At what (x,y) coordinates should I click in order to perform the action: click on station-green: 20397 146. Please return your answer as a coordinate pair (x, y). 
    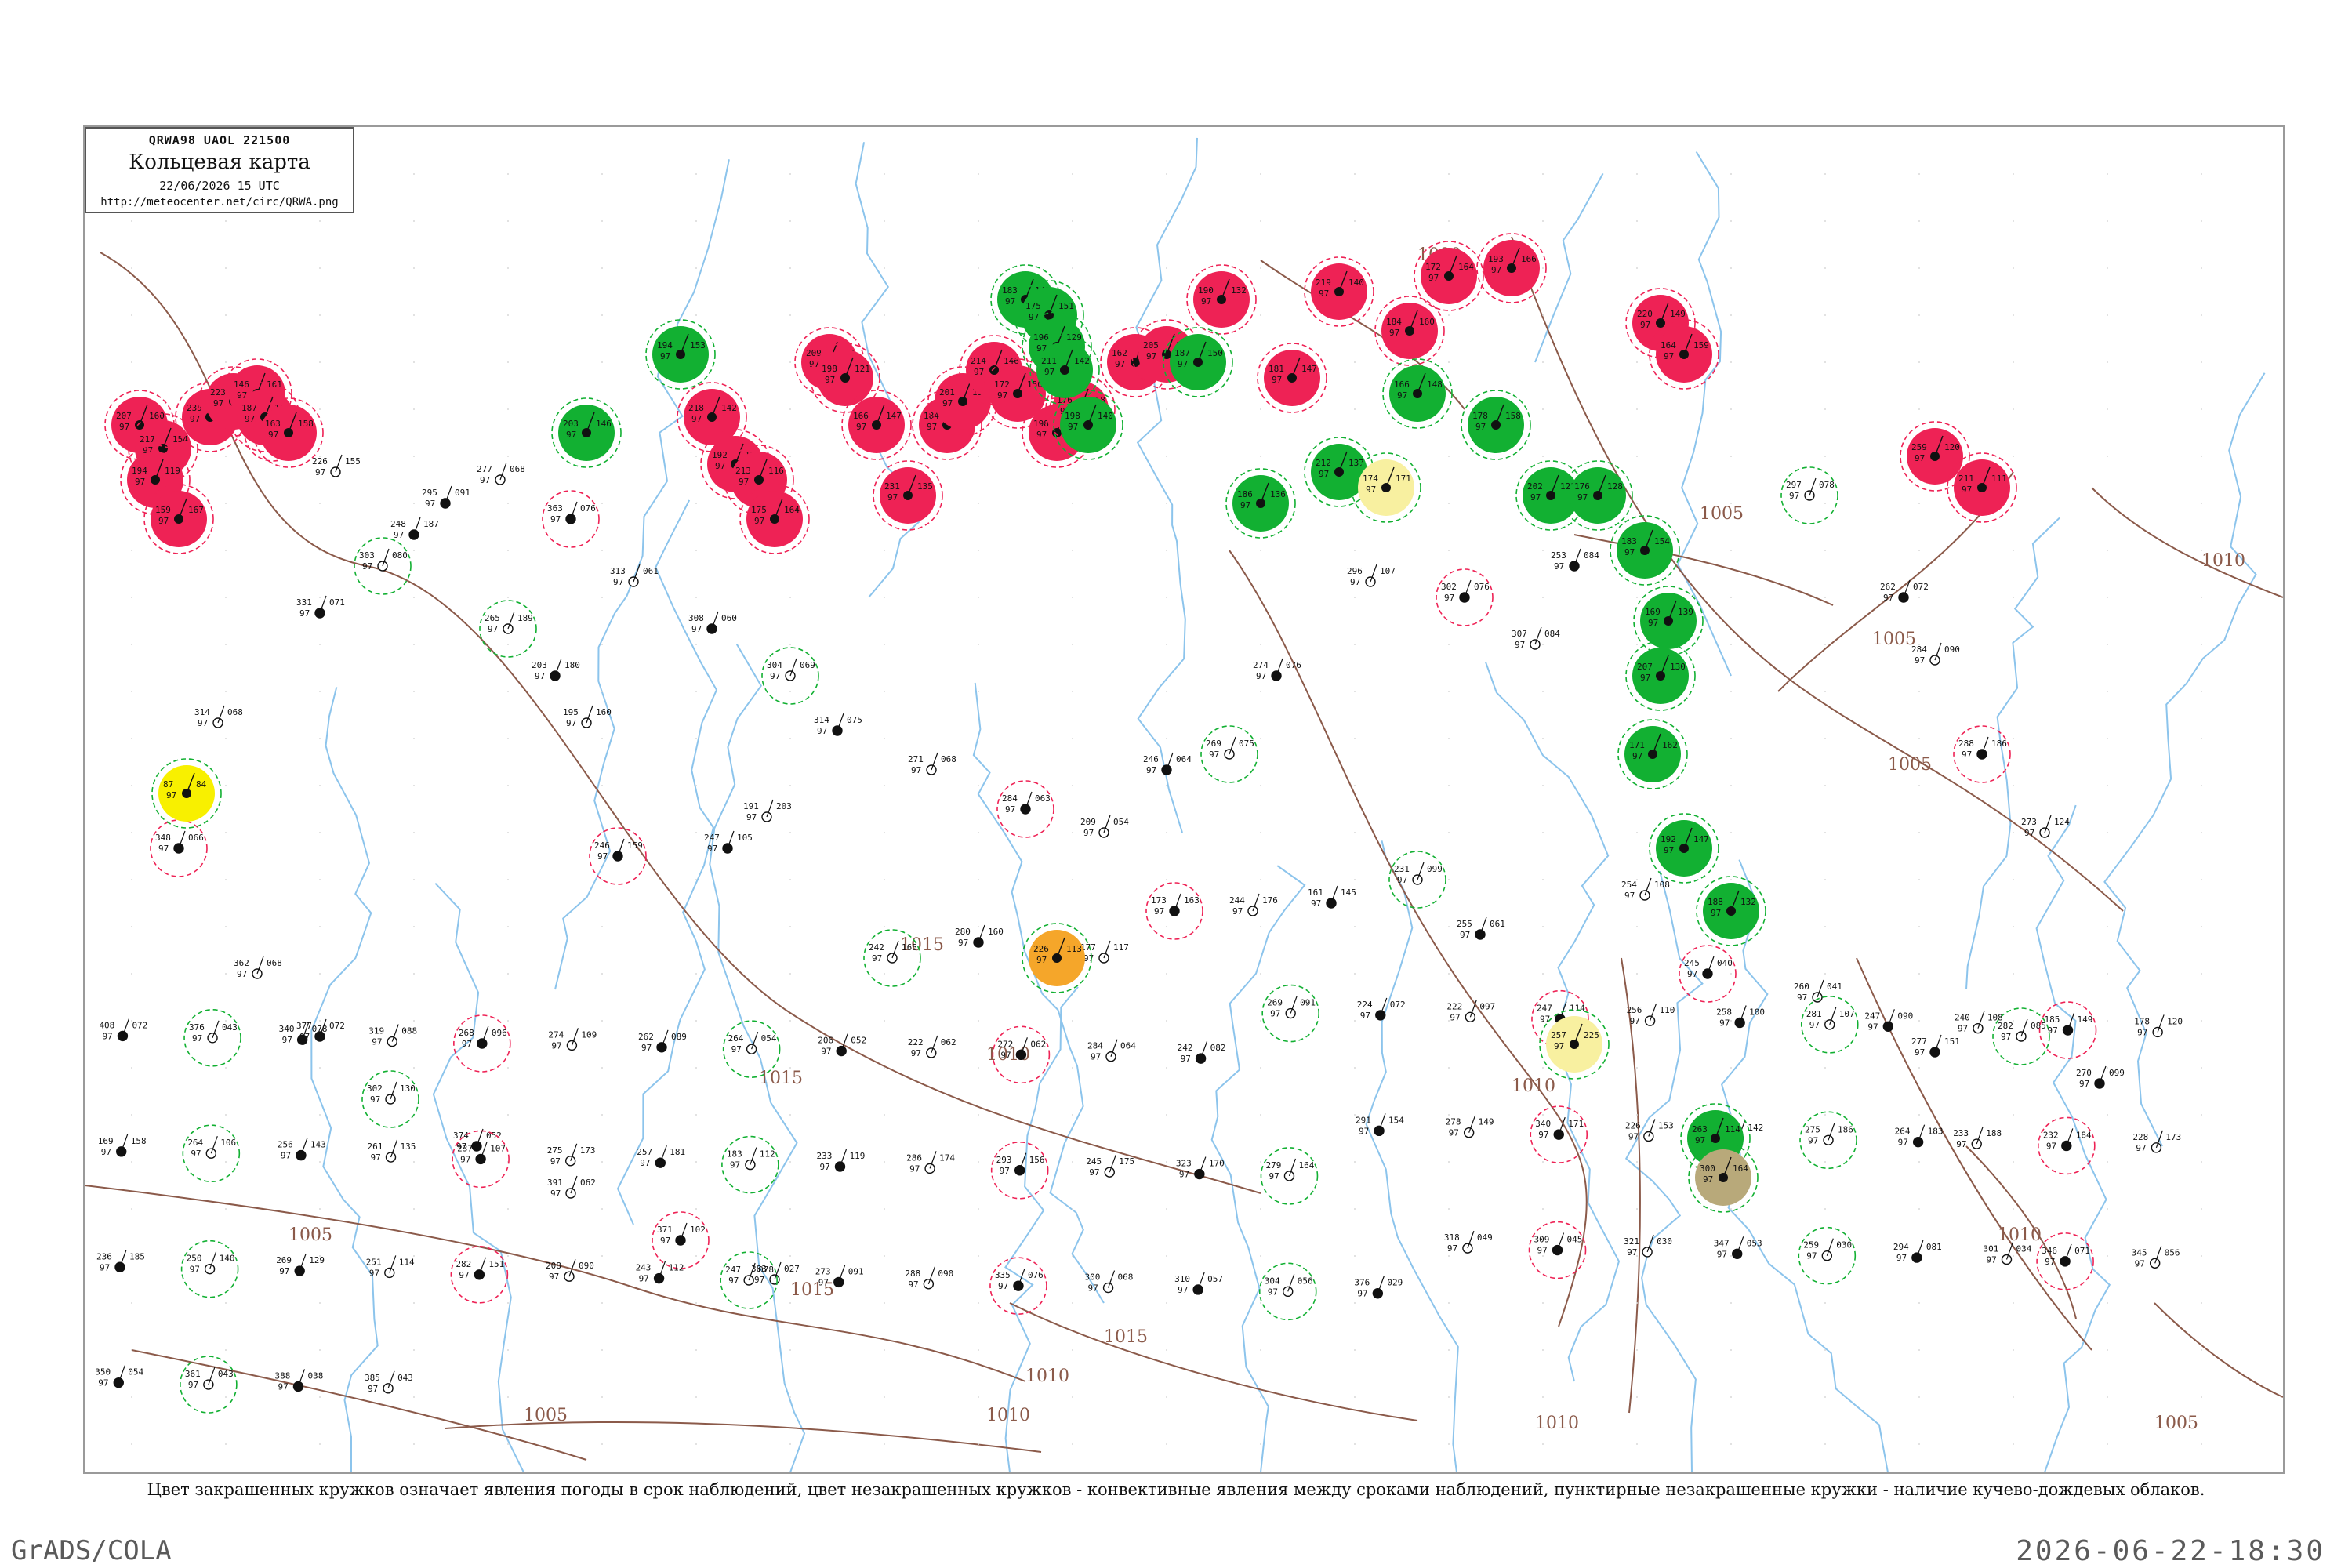
    Looking at the image, I should click on (586, 433).